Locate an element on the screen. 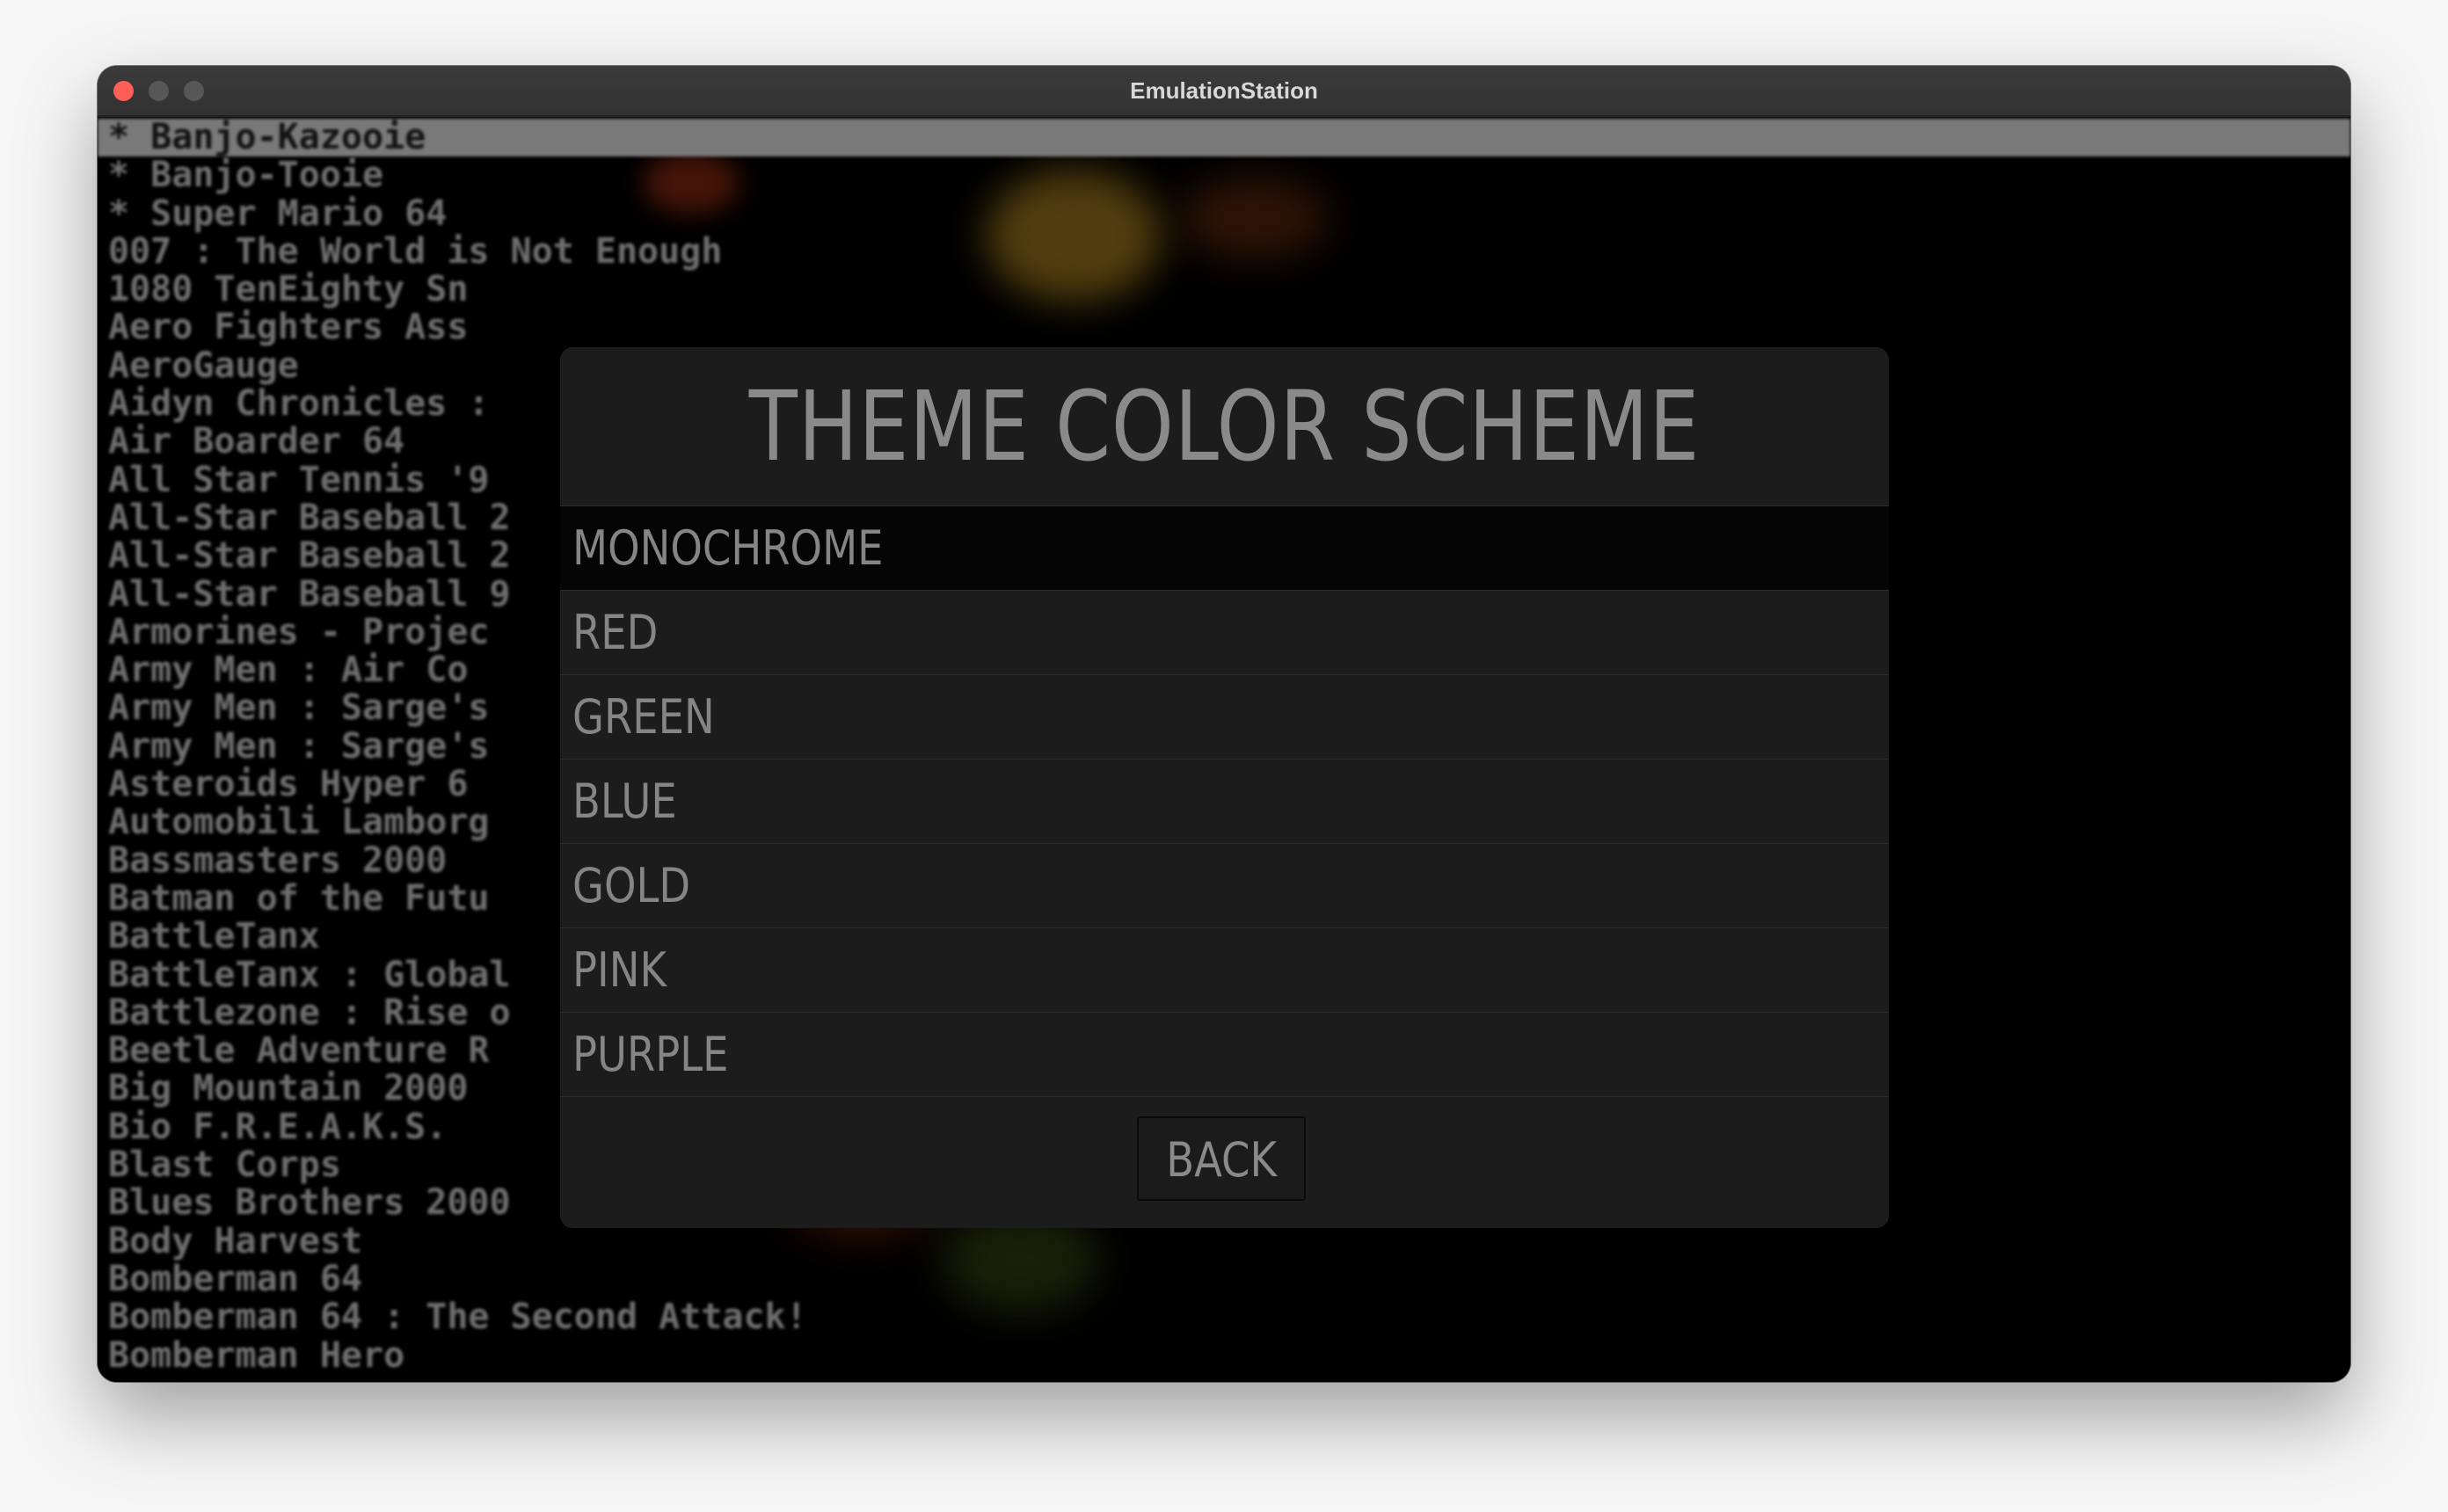  back-button: BACK is located at coordinates (1221, 1158).